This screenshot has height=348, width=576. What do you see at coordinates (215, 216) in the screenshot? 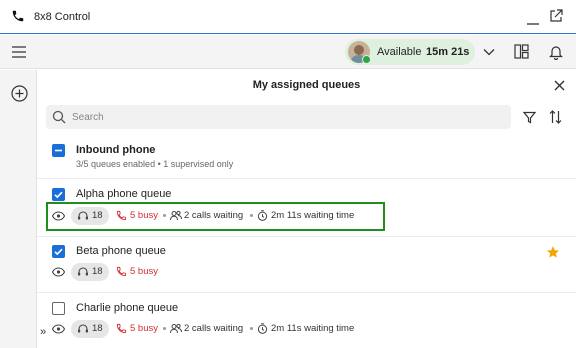
I see `highlight-box` at bounding box center [215, 216].